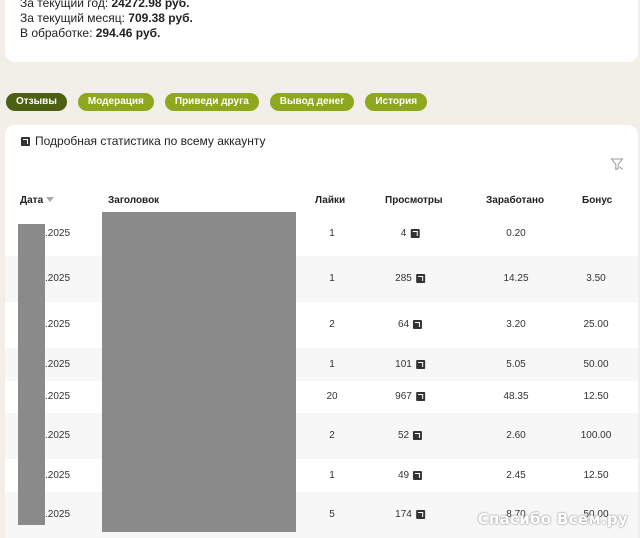 This screenshot has width=640, height=538. I want to click on row-earned: 0.20, so click(516, 233).